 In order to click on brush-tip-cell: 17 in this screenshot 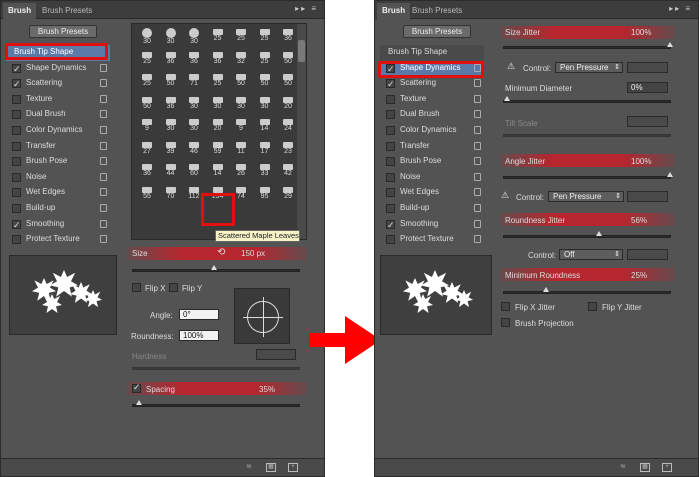, I will do `click(265, 149)`.